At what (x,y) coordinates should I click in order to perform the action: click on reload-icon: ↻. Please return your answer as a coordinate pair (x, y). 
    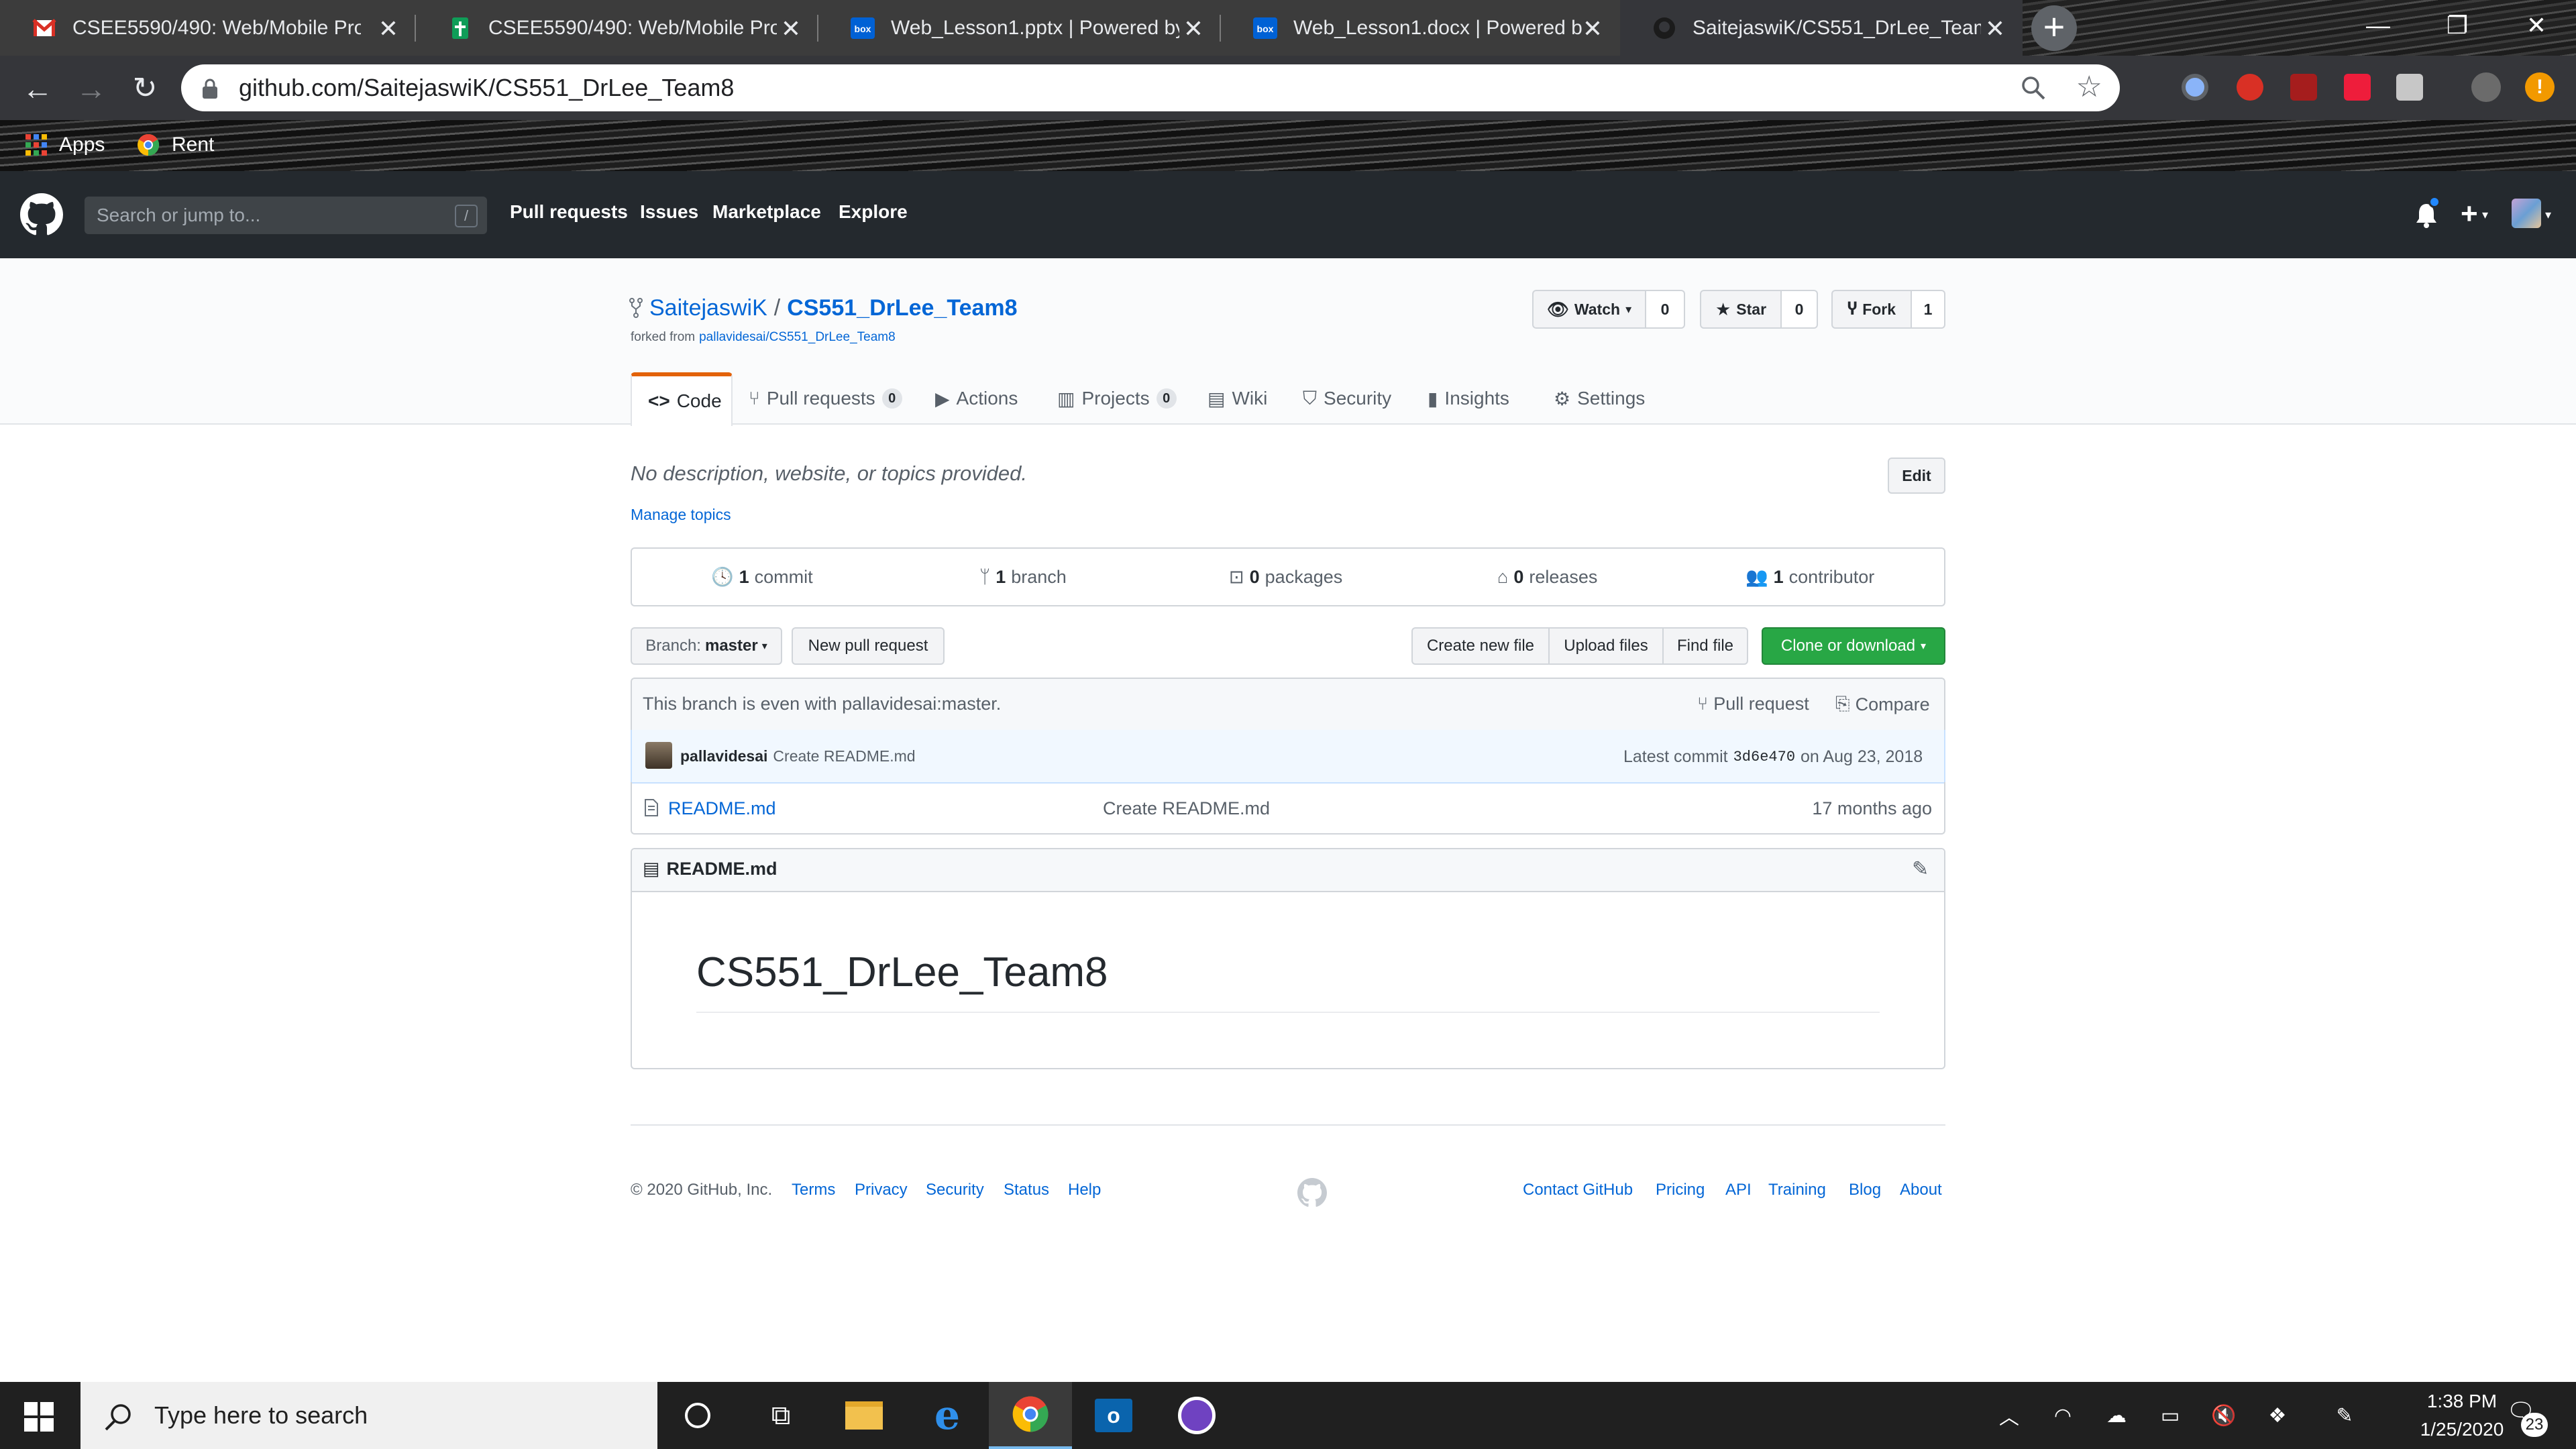
    Looking at the image, I should click on (145, 88).